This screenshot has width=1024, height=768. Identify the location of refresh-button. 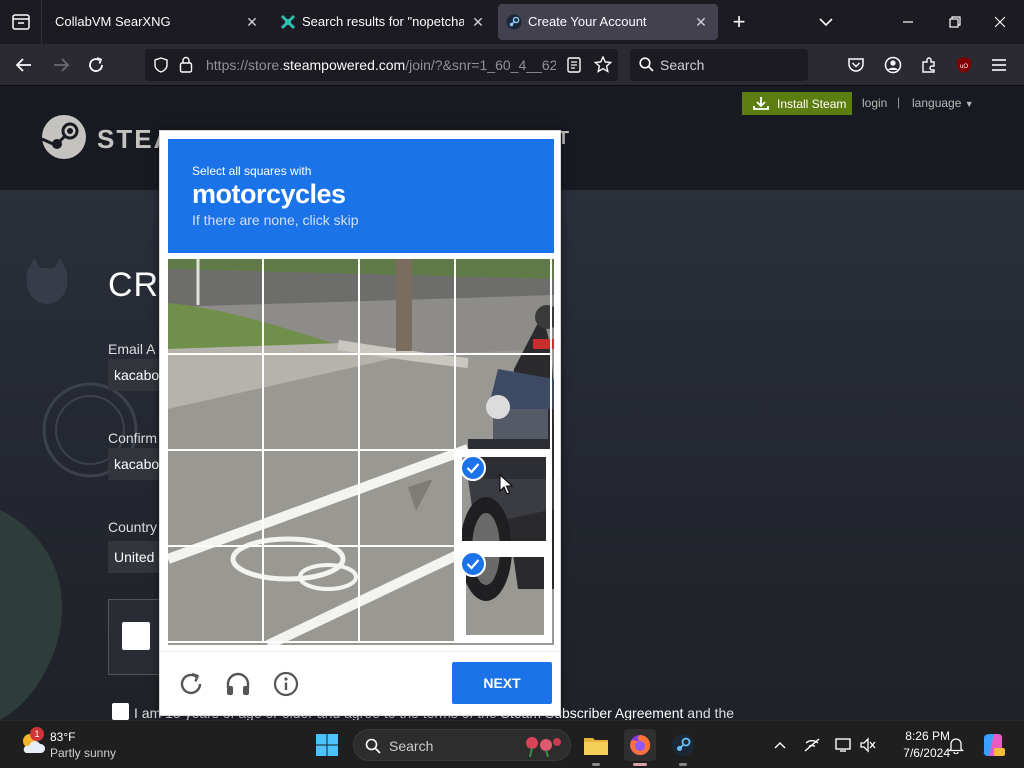
(191, 684).